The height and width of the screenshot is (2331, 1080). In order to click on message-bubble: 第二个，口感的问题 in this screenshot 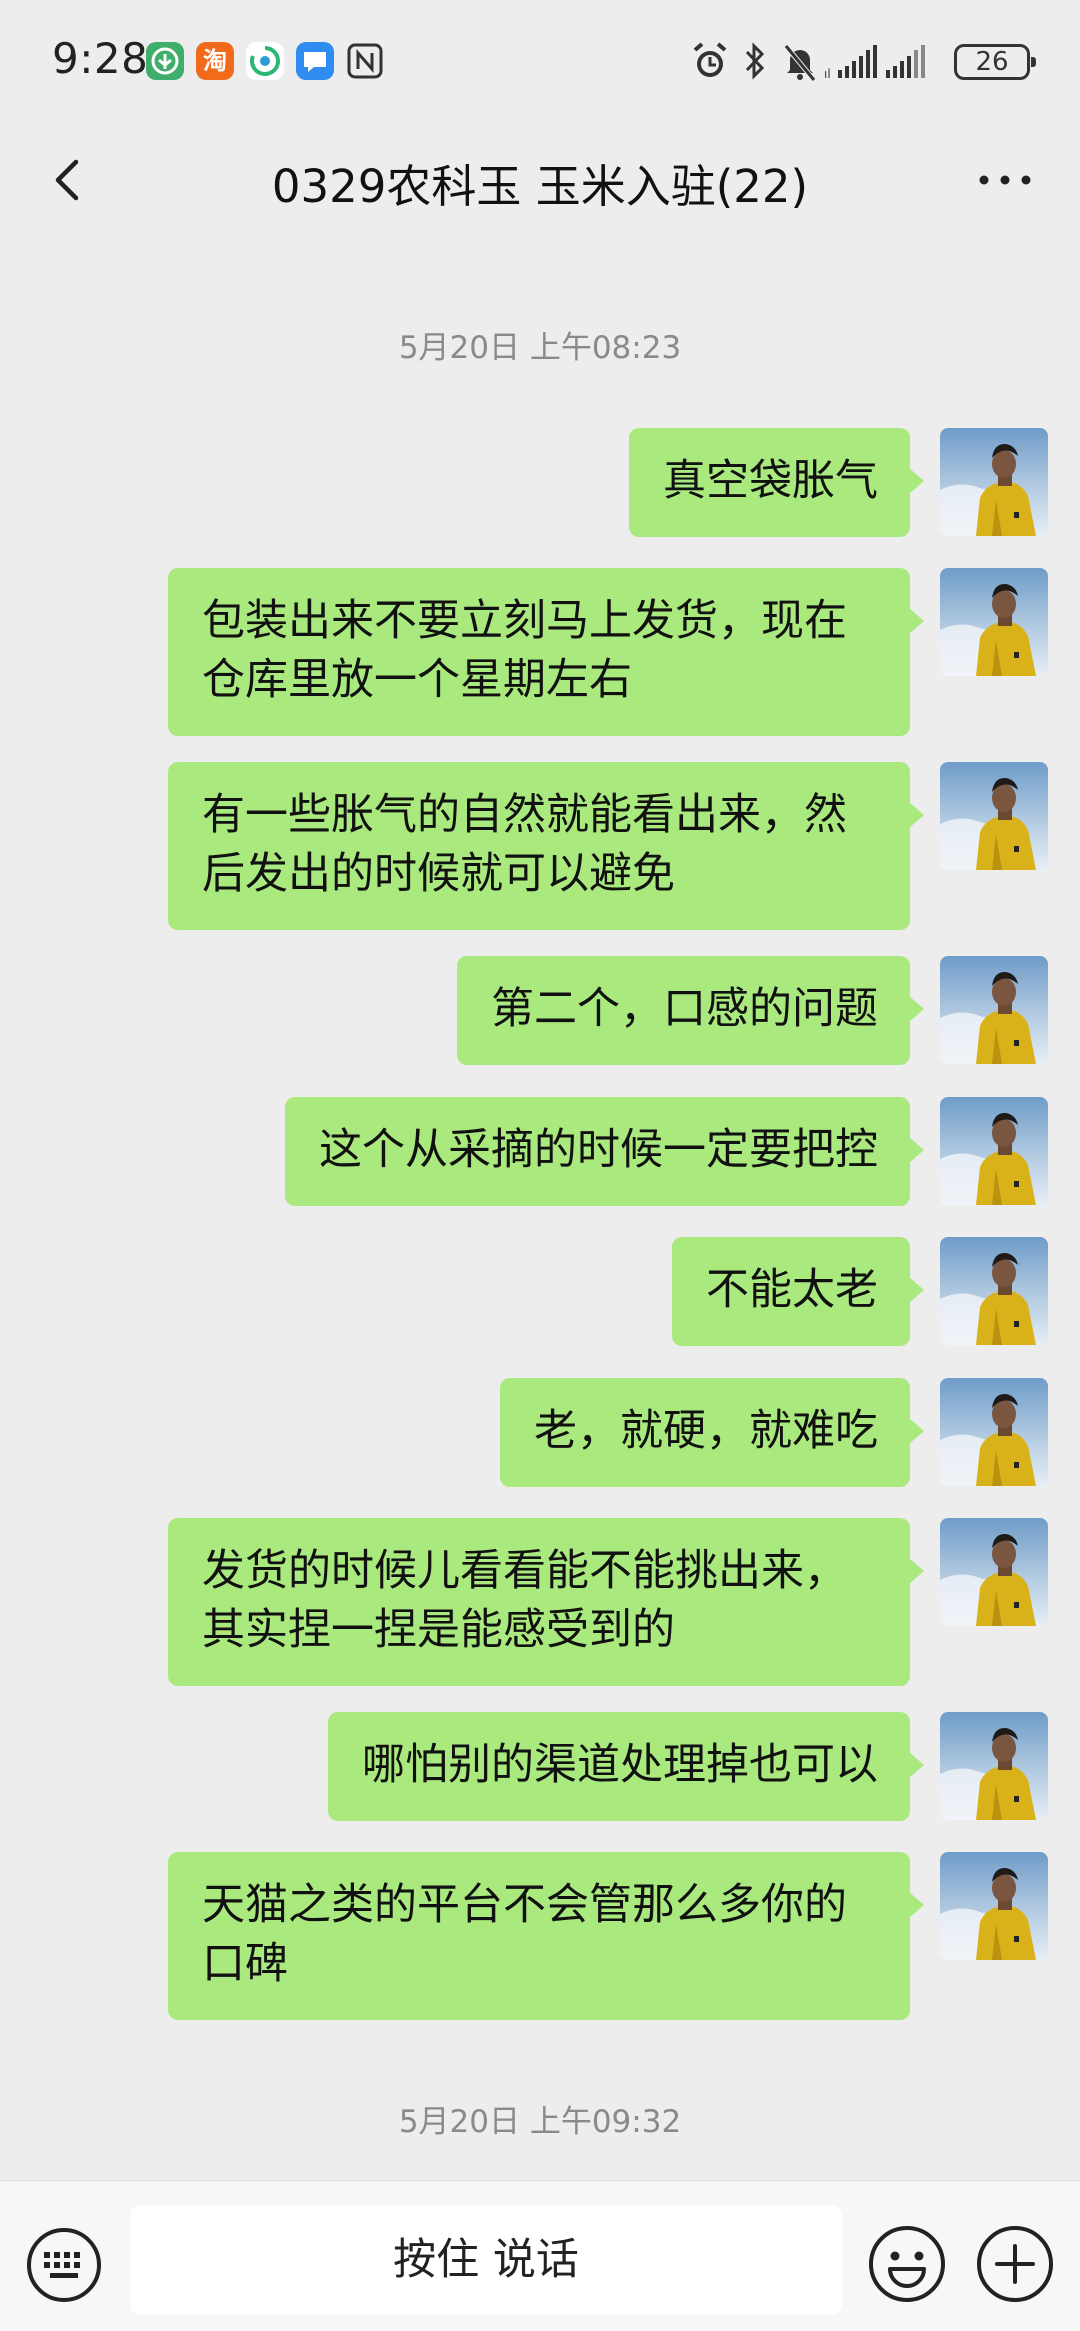, I will do `click(690, 1010)`.